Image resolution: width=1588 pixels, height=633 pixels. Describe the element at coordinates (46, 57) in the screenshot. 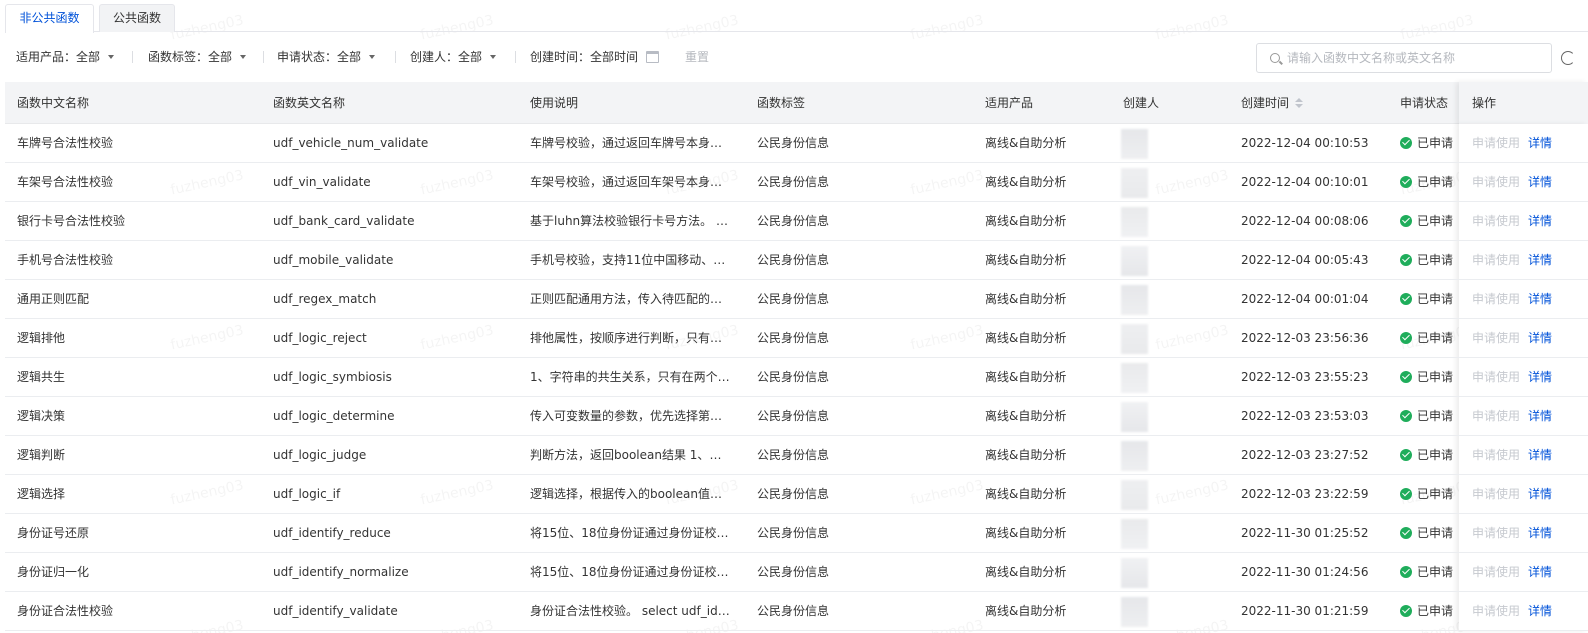

I see `product-filter-label: 适用产品：` at that location.